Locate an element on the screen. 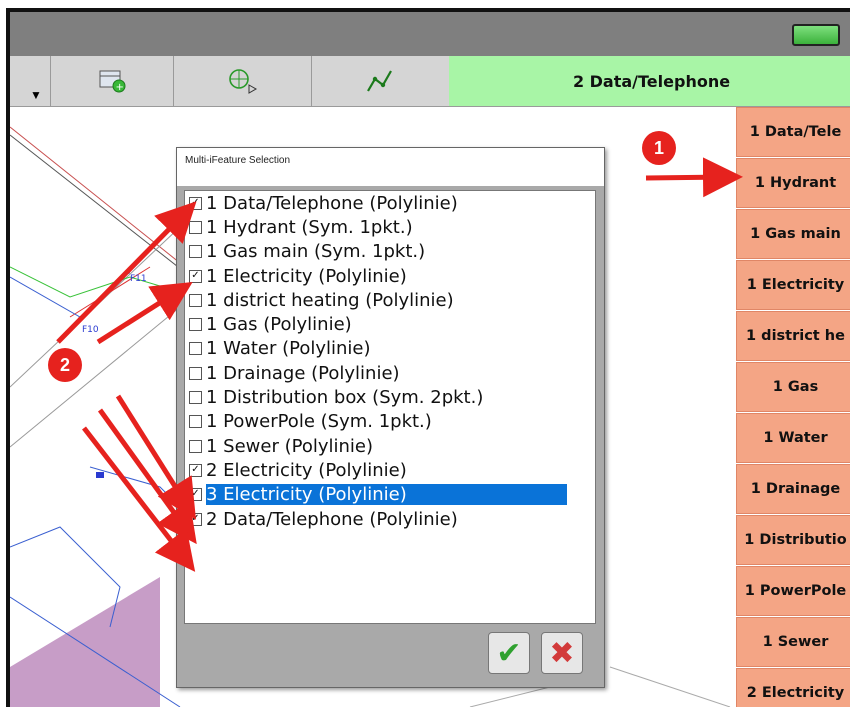  annotation-marker-1: 1 is located at coordinates (659, 148).